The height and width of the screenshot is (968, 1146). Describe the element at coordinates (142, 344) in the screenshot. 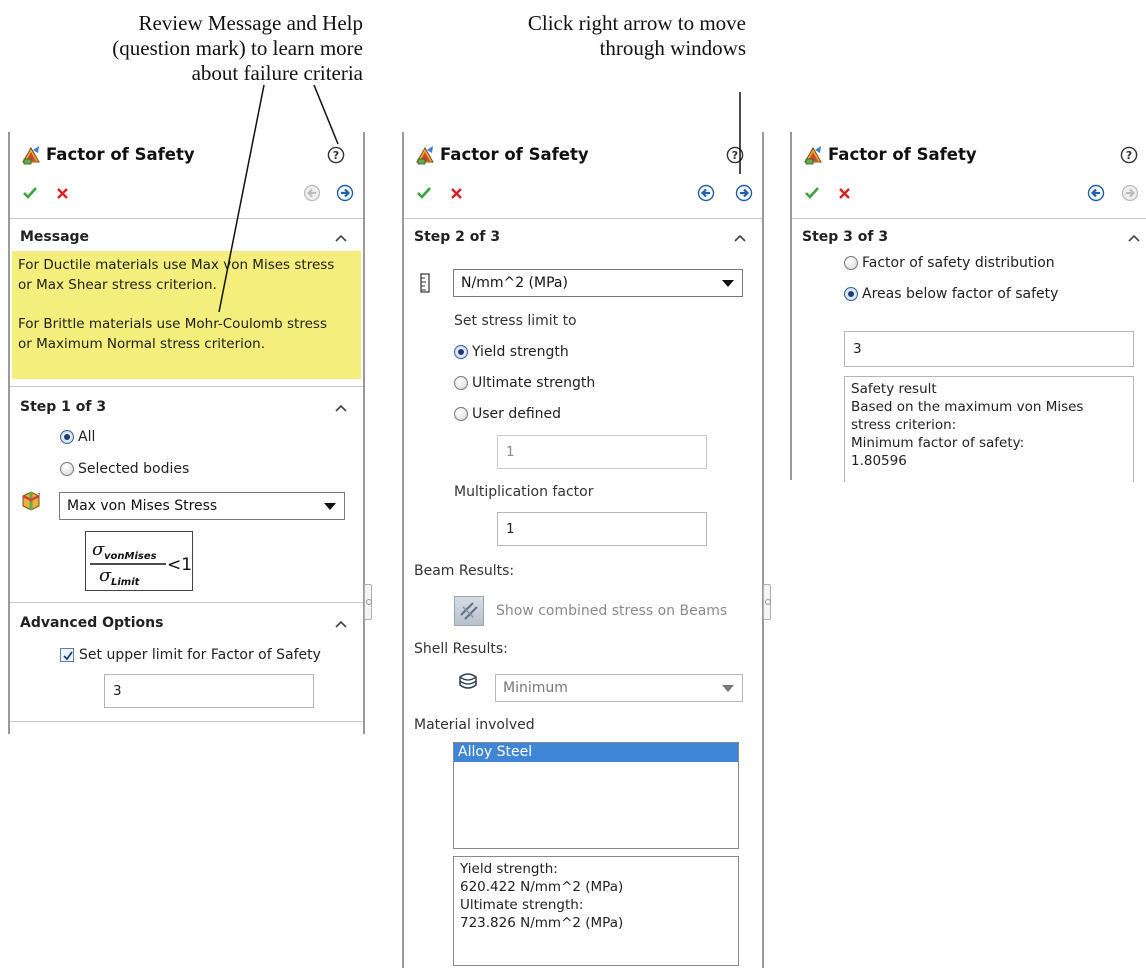

I see `message-line: or Maximum Normal stress criterion.` at that location.